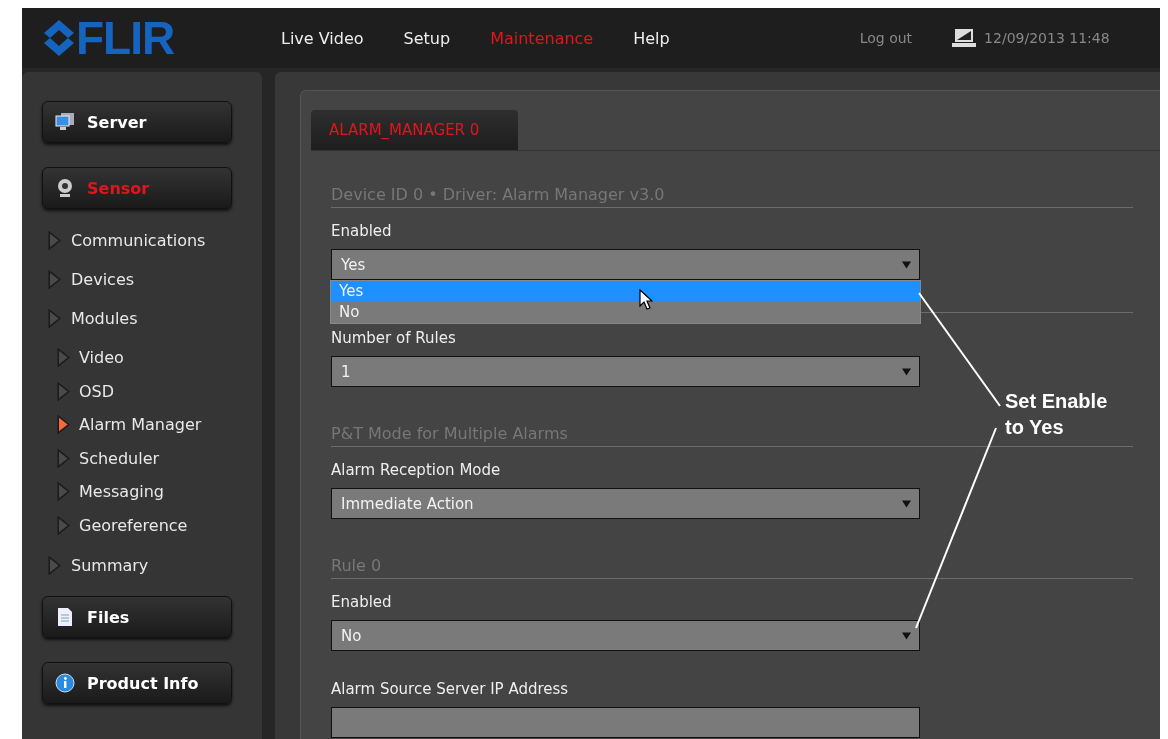  I want to click on info-icon, so click(65, 683).